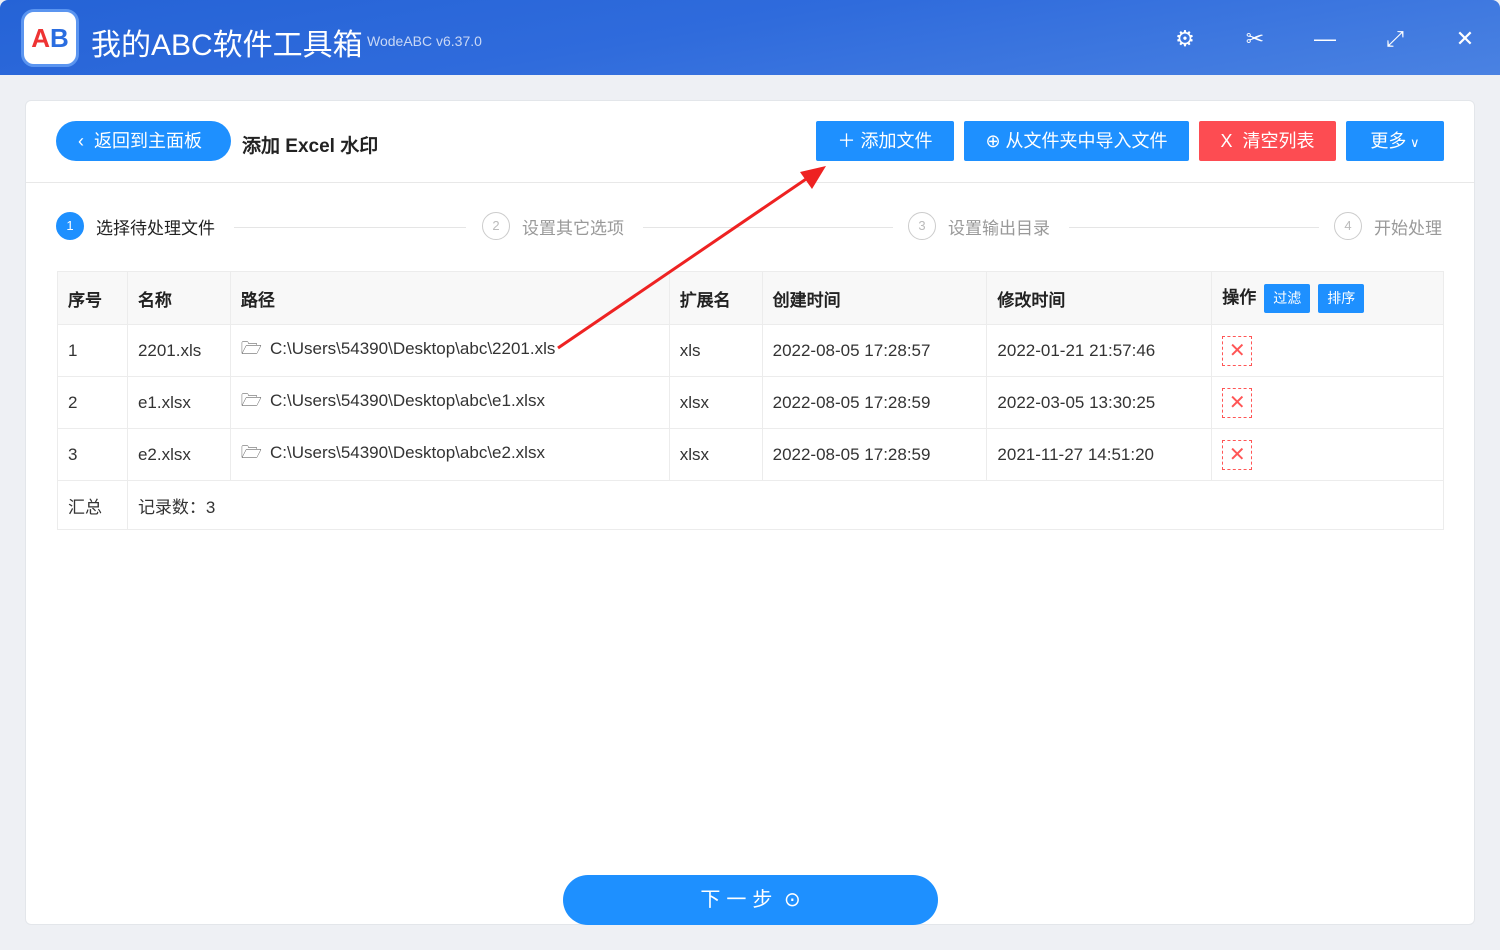  What do you see at coordinates (449, 350) in the screenshot?
I see `cell-path: 🗁 C:\Users\54390\Desktop\abc\2201.xls` at bounding box center [449, 350].